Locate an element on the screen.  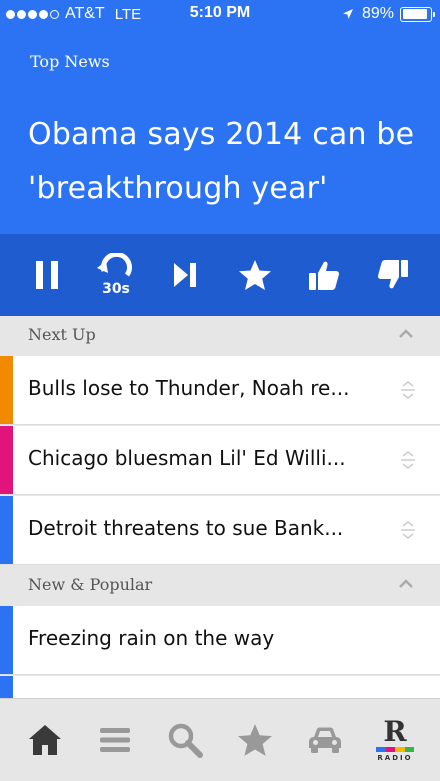
tab-car is located at coordinates (325, 740).